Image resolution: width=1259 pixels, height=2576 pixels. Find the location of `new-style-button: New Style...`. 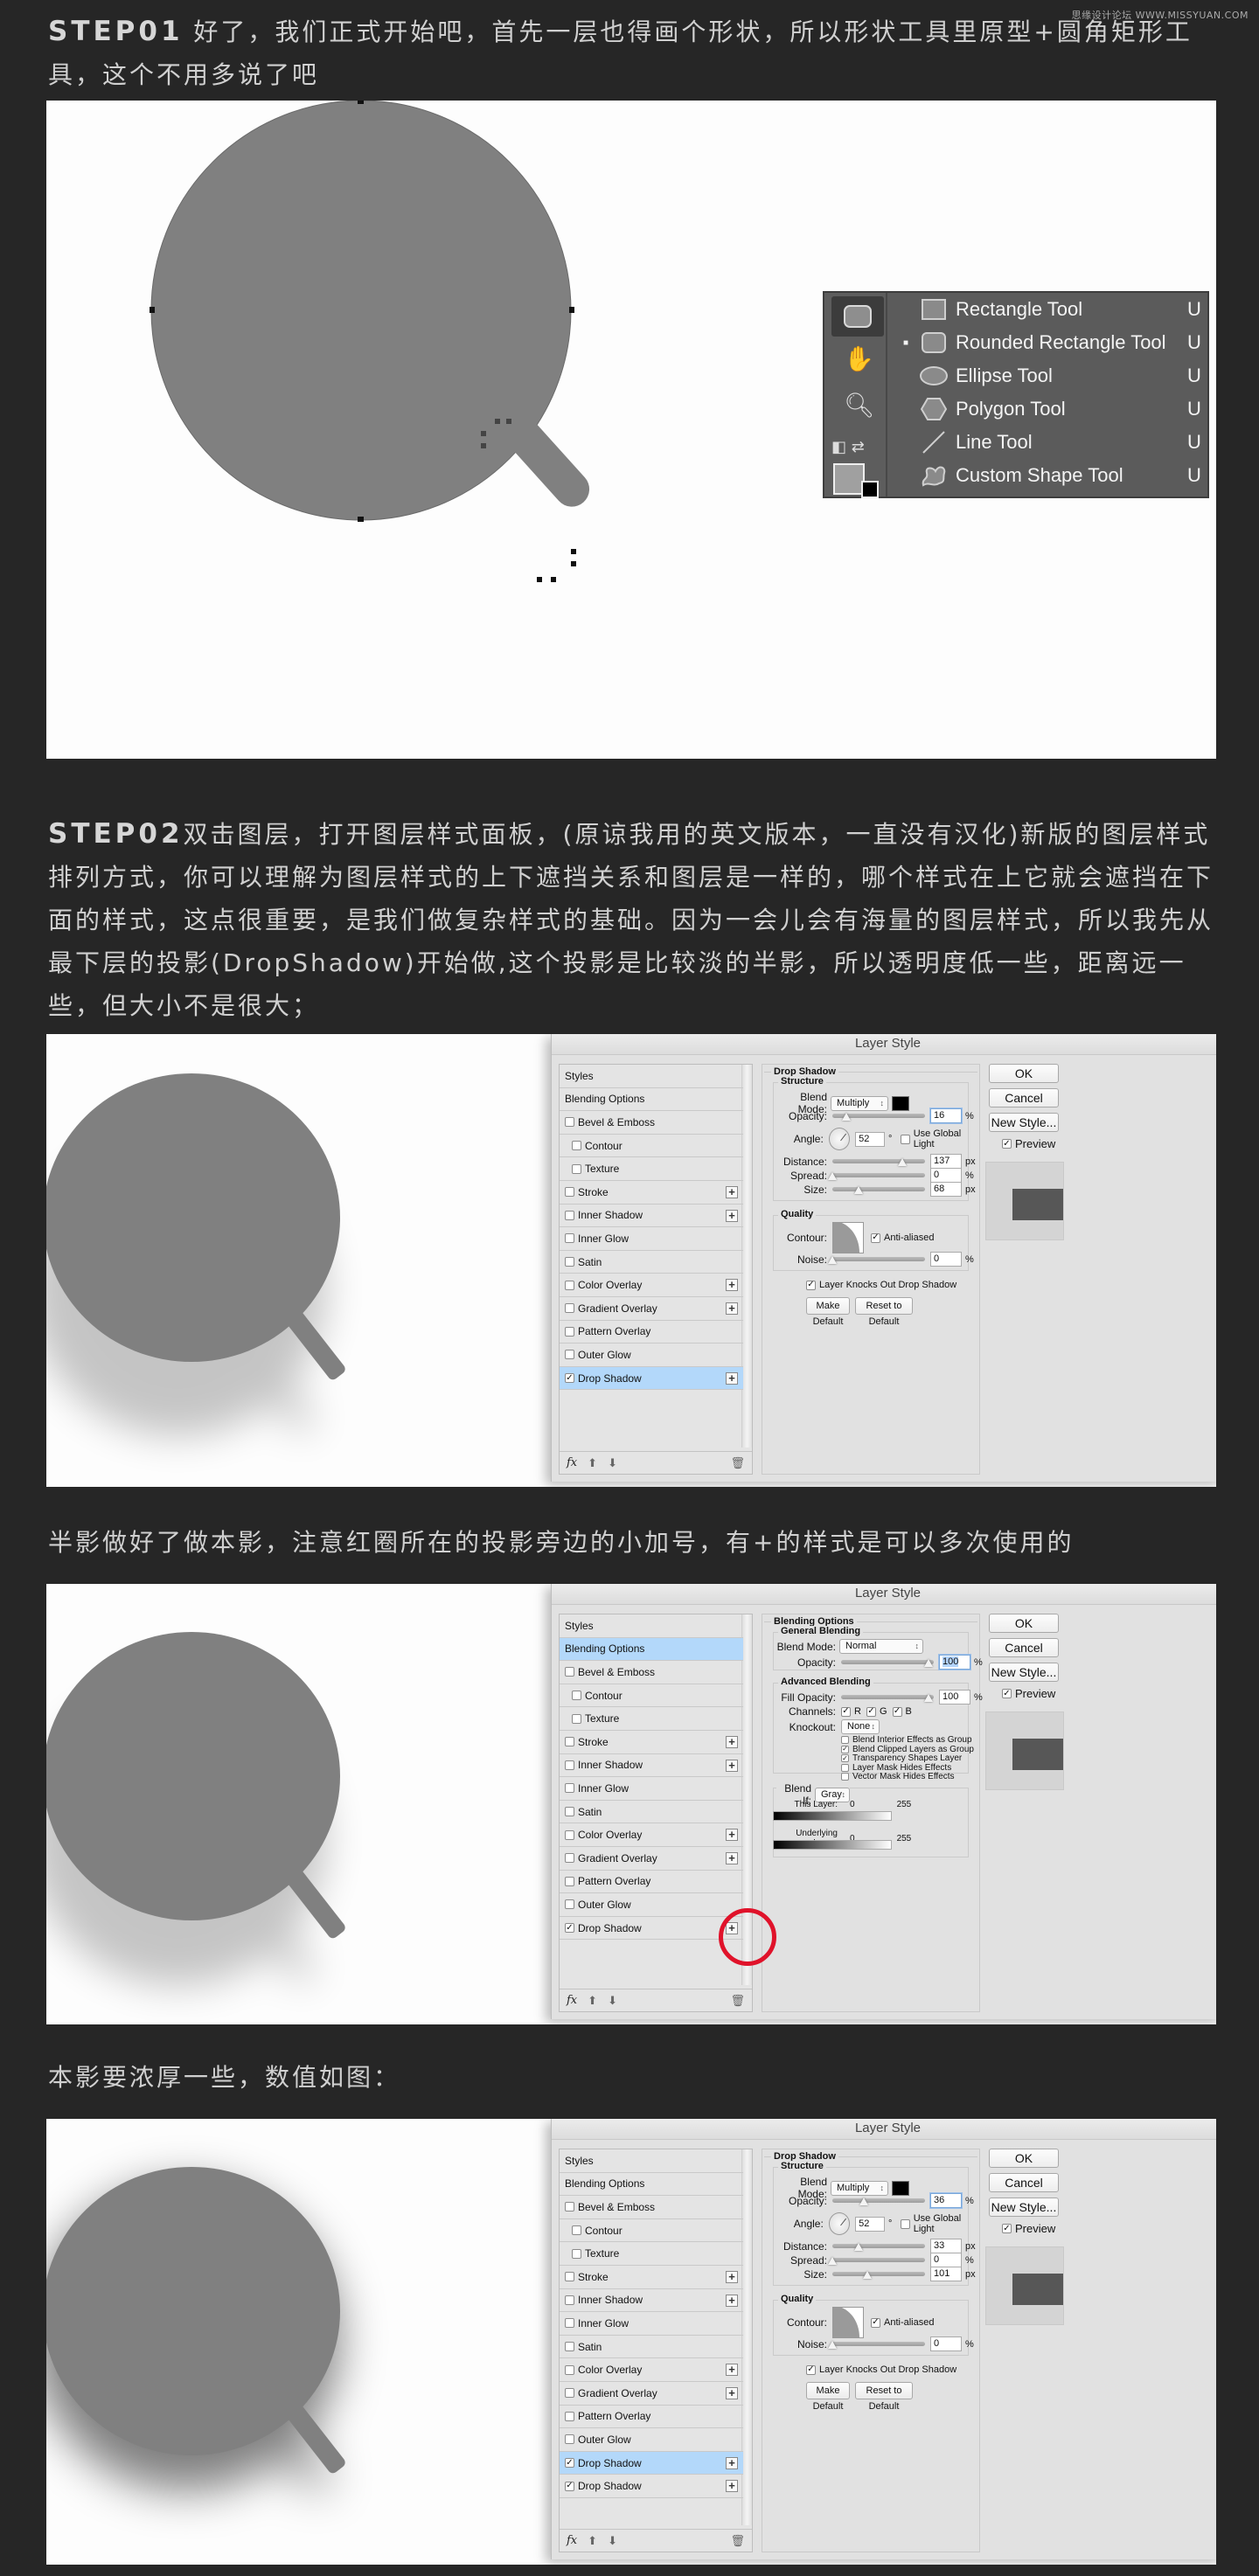

new-style-button: New Style... is located at coordinates (1024, 1122).